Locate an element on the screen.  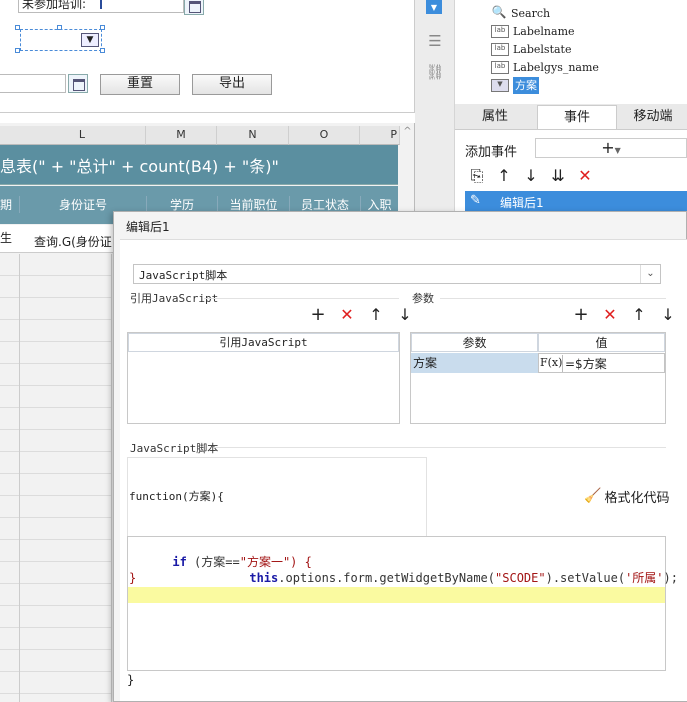
tree-item-search: 🔍 Search is located at coordinates (520, 13).